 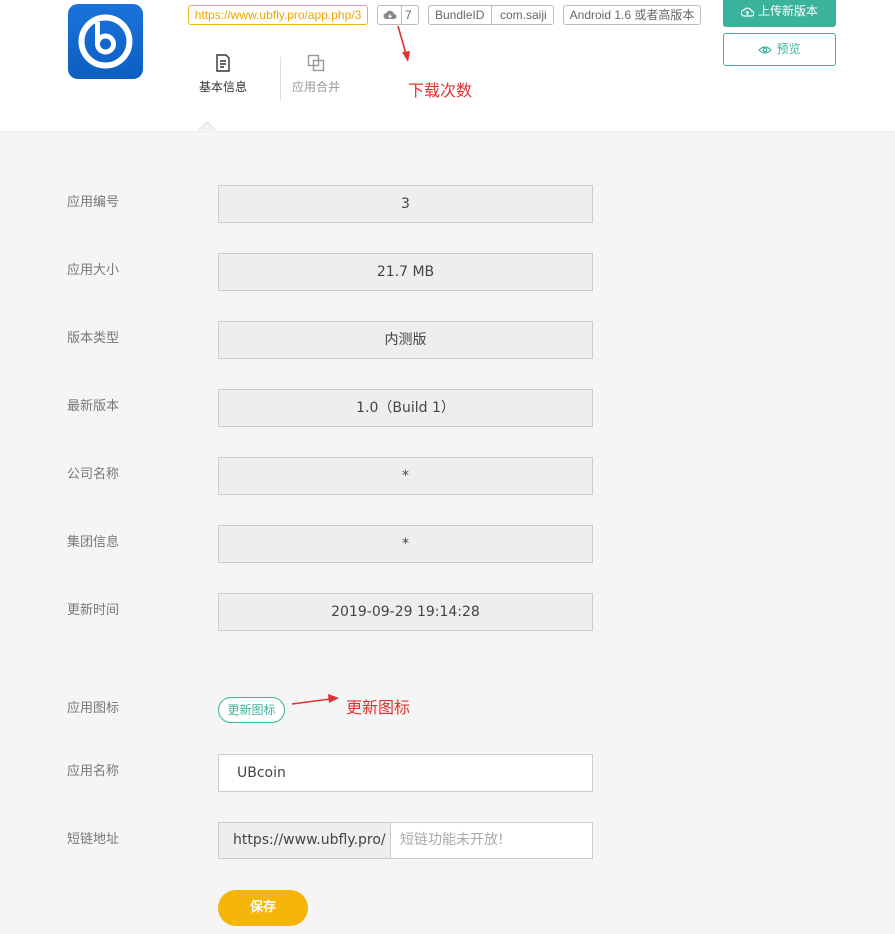 What do you see at coordinates (440, 90) in the screenshot?
I see `annotation-download-count: 下载次数` at bounding box center [440, 90].